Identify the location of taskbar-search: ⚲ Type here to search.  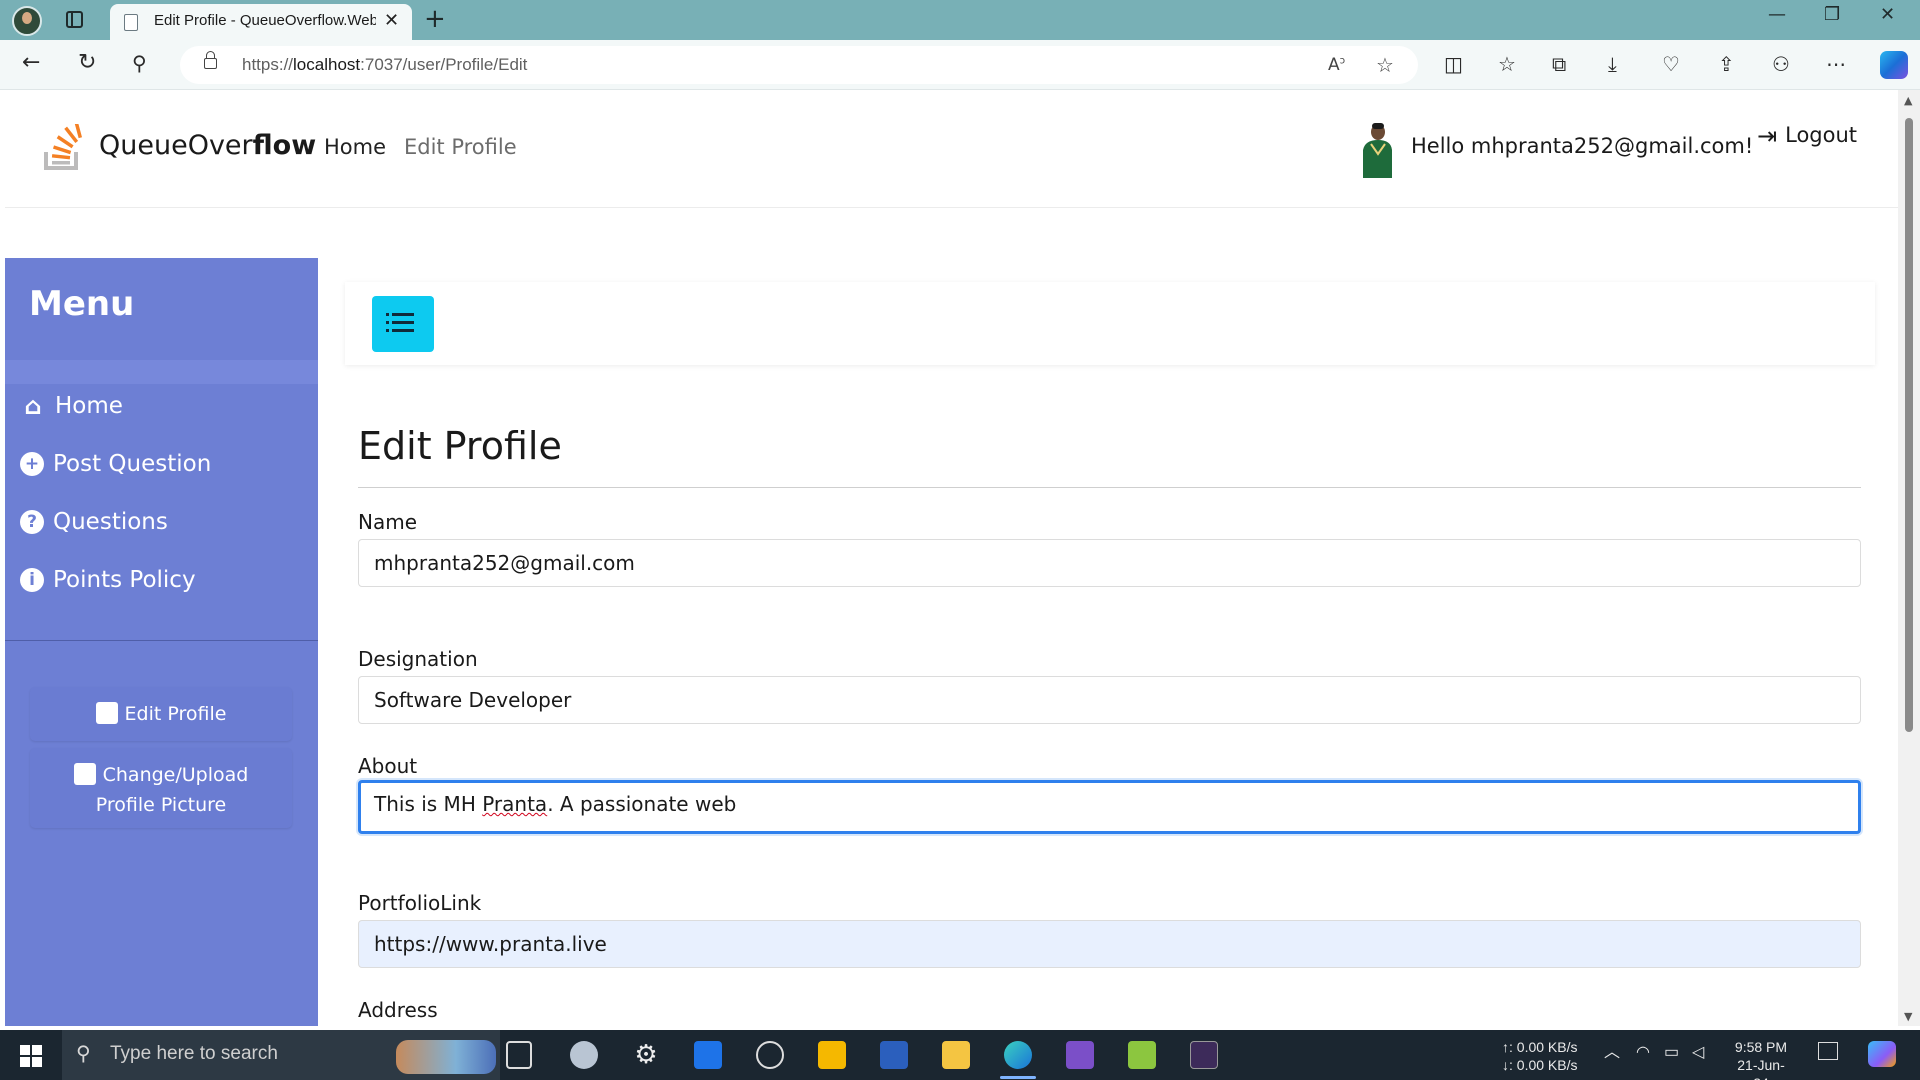
(281, 1055).